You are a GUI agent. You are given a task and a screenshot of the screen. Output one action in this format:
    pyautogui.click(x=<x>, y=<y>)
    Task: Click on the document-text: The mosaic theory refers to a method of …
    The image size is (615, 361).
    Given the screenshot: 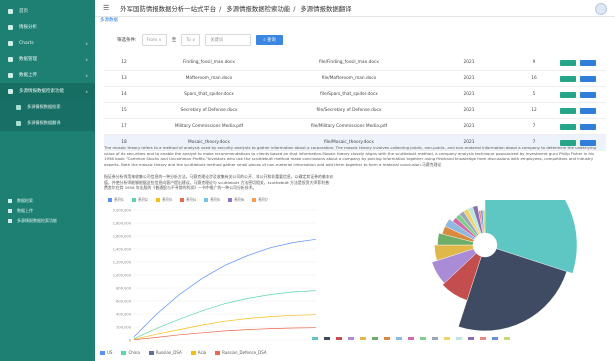 What is the action you would take?
    pyautogui.click(x=350, y=156)
    